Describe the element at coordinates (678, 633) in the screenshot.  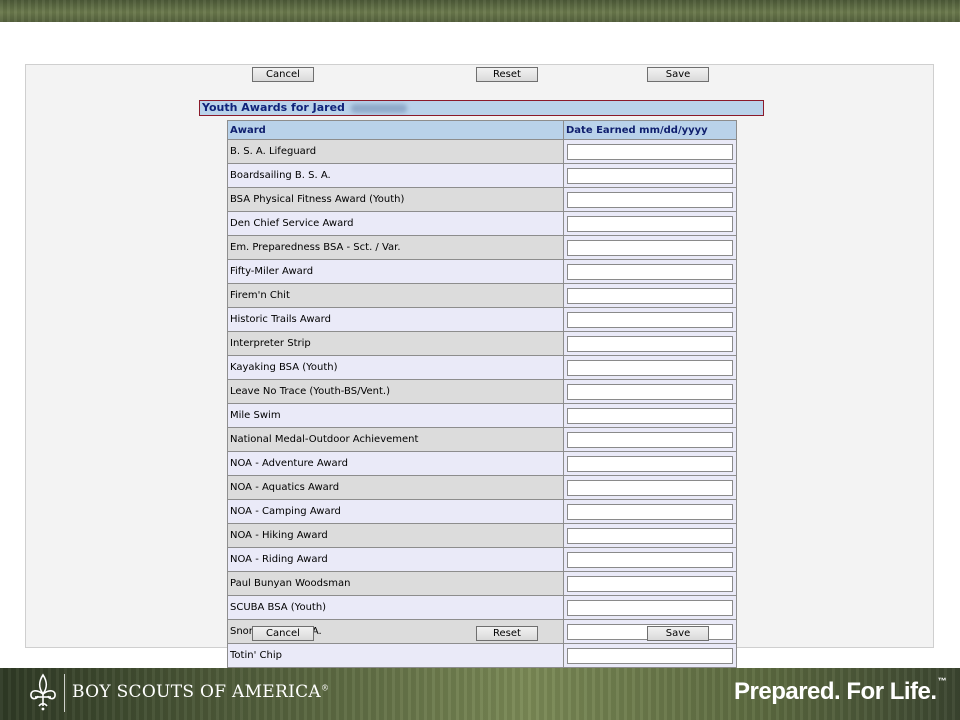
I see `save-button-bottom: Save` at that location.